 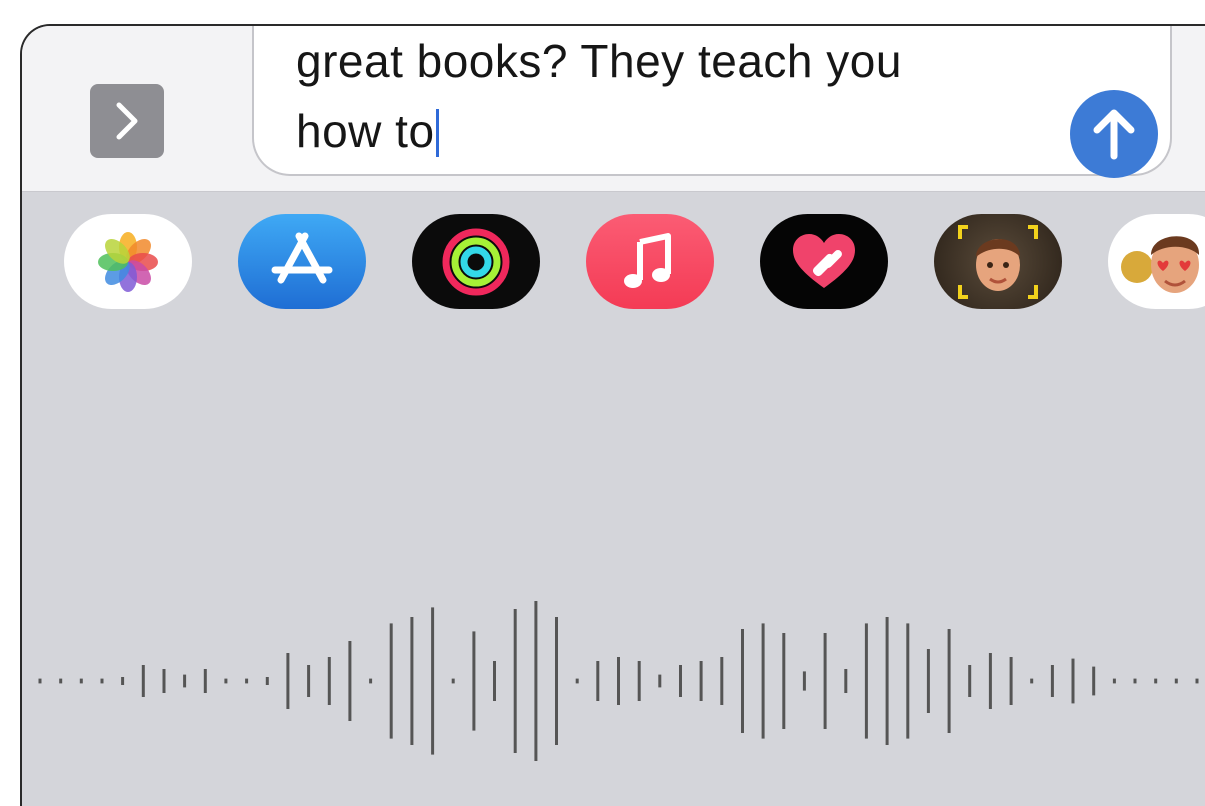 I want to click on activity-rings-icon, so click(x=476, y=261).